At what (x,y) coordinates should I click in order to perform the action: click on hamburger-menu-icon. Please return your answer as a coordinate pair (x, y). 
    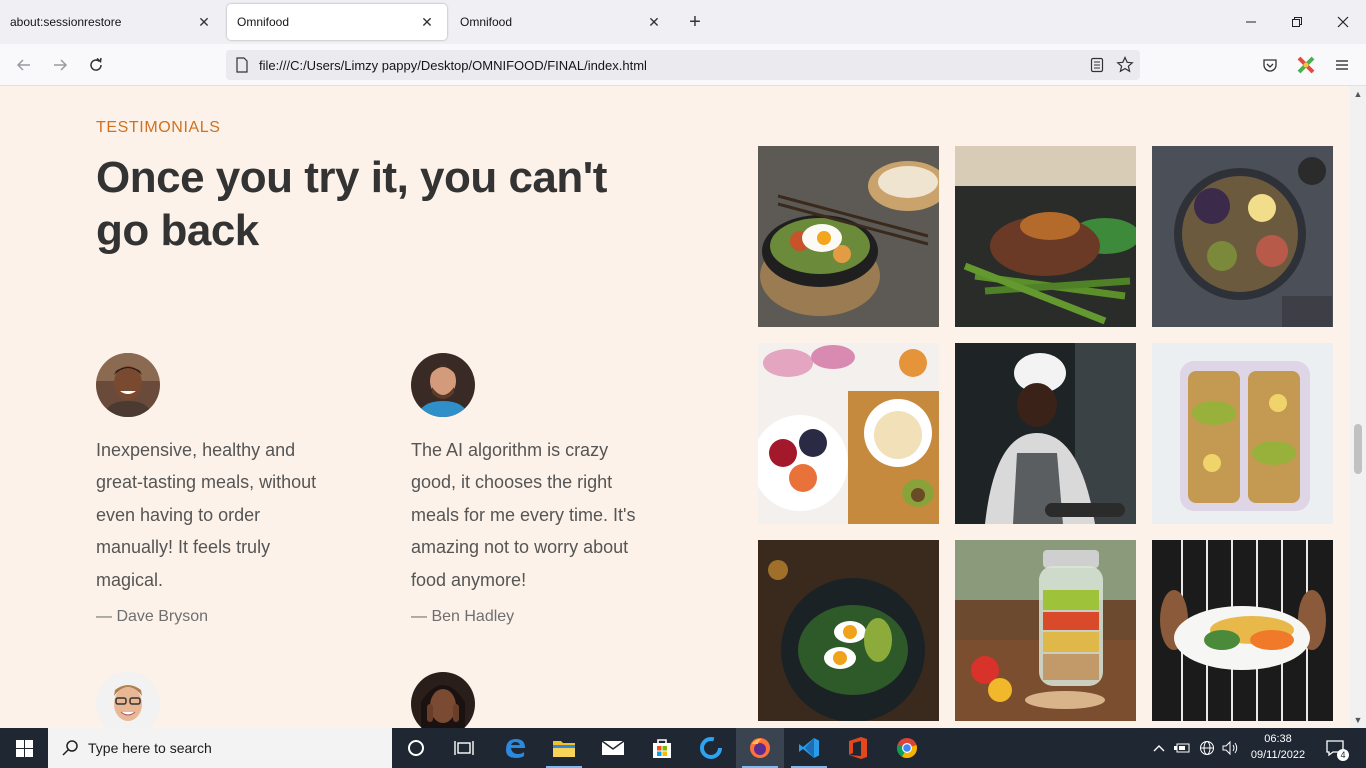
    Looking at the image, I should click on (1342, 65).